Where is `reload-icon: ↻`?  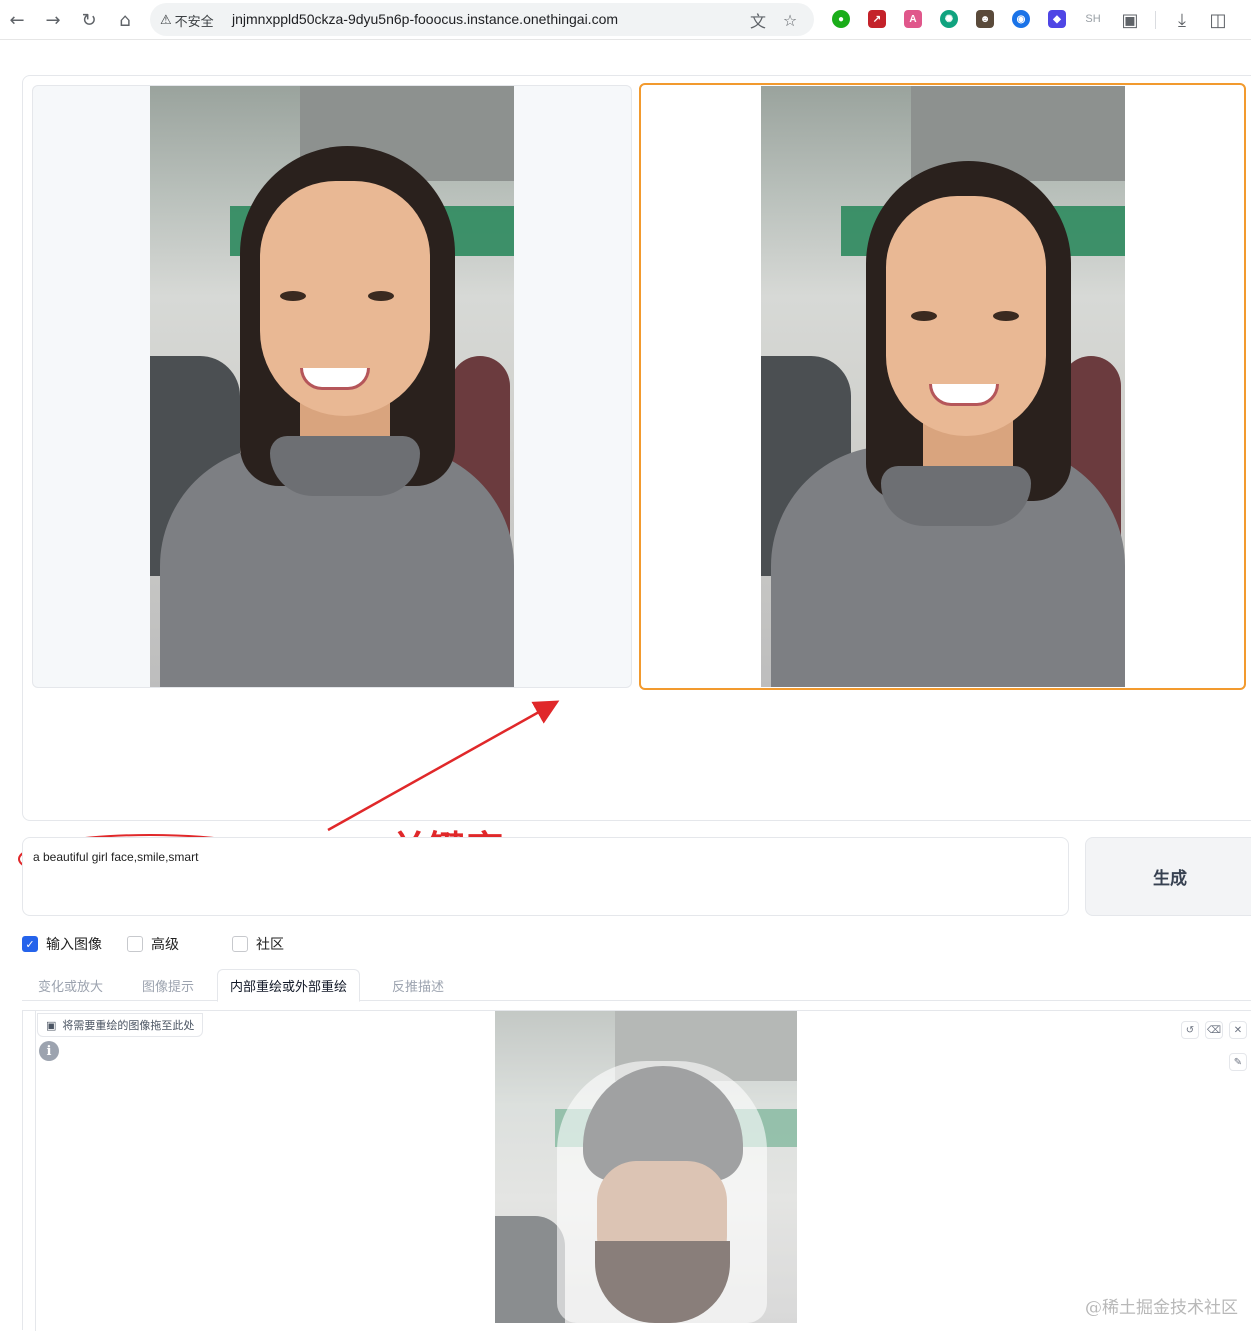 reload-icon: ↻ is located at coordinates (89, 20).